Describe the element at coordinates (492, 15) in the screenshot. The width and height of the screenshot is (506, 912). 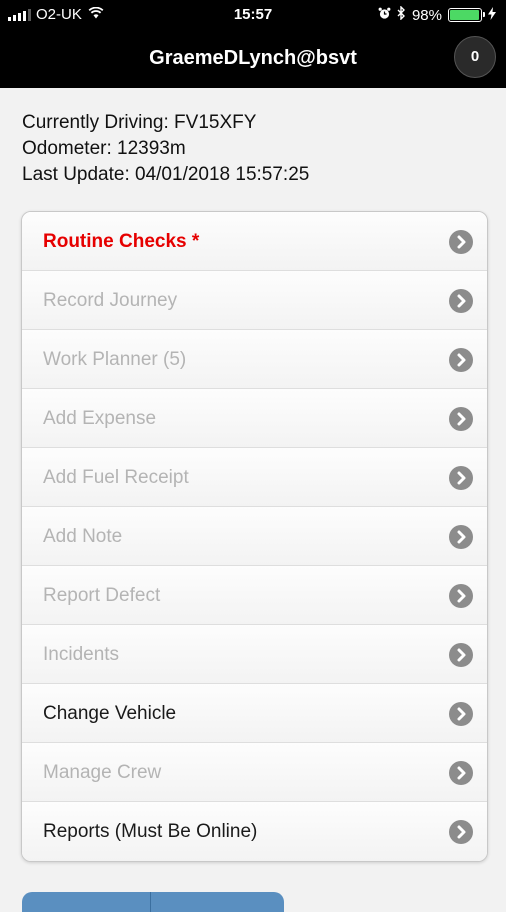
I see `charging-icon` at that location.